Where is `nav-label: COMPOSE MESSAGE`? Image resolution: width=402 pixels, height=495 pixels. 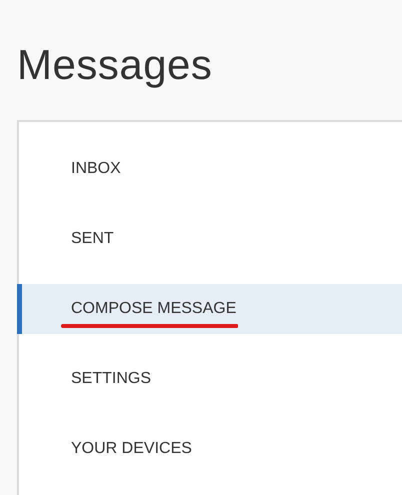
nav-label: COMPOSE MESSAGE is located at coordinates (153, 308).